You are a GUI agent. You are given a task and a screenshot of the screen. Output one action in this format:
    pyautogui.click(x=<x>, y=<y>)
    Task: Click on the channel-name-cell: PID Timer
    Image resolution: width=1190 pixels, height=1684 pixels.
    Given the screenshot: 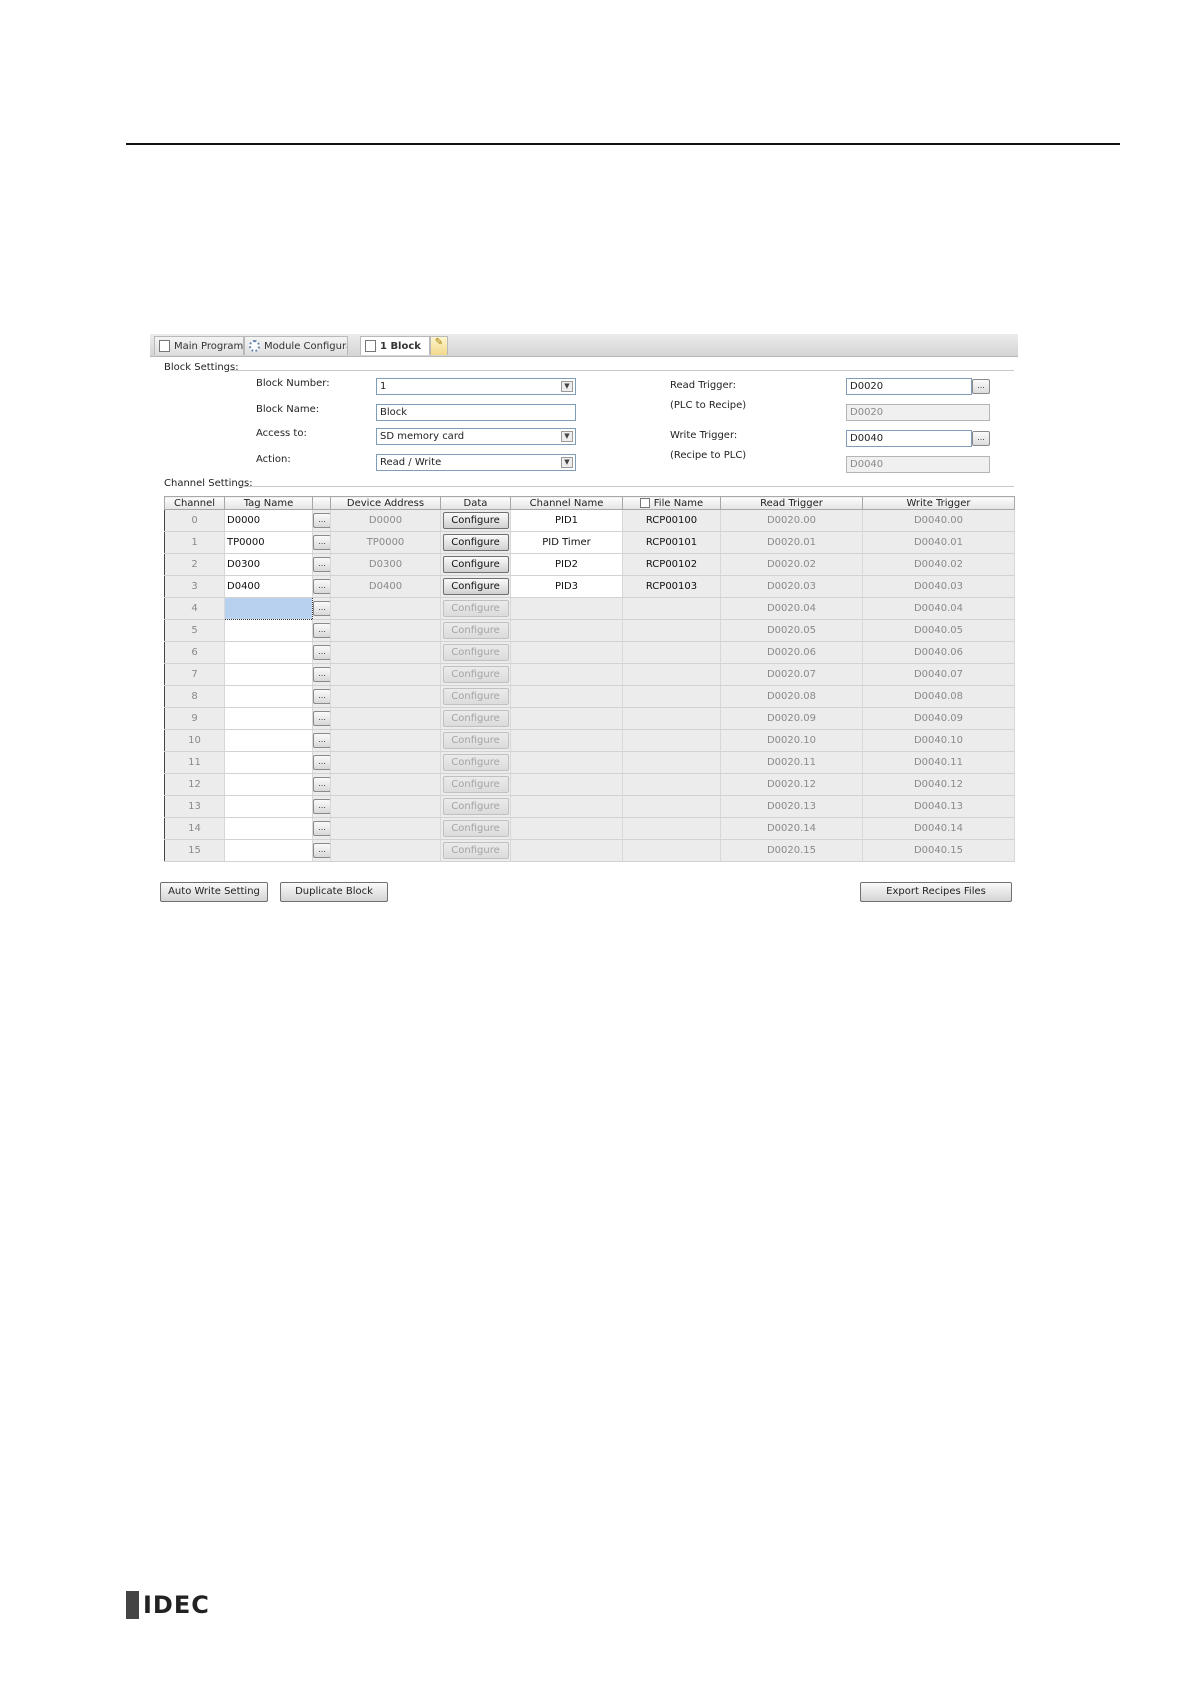 What is the action you would take?
    pyautogui.click(x=566, y=542)
    